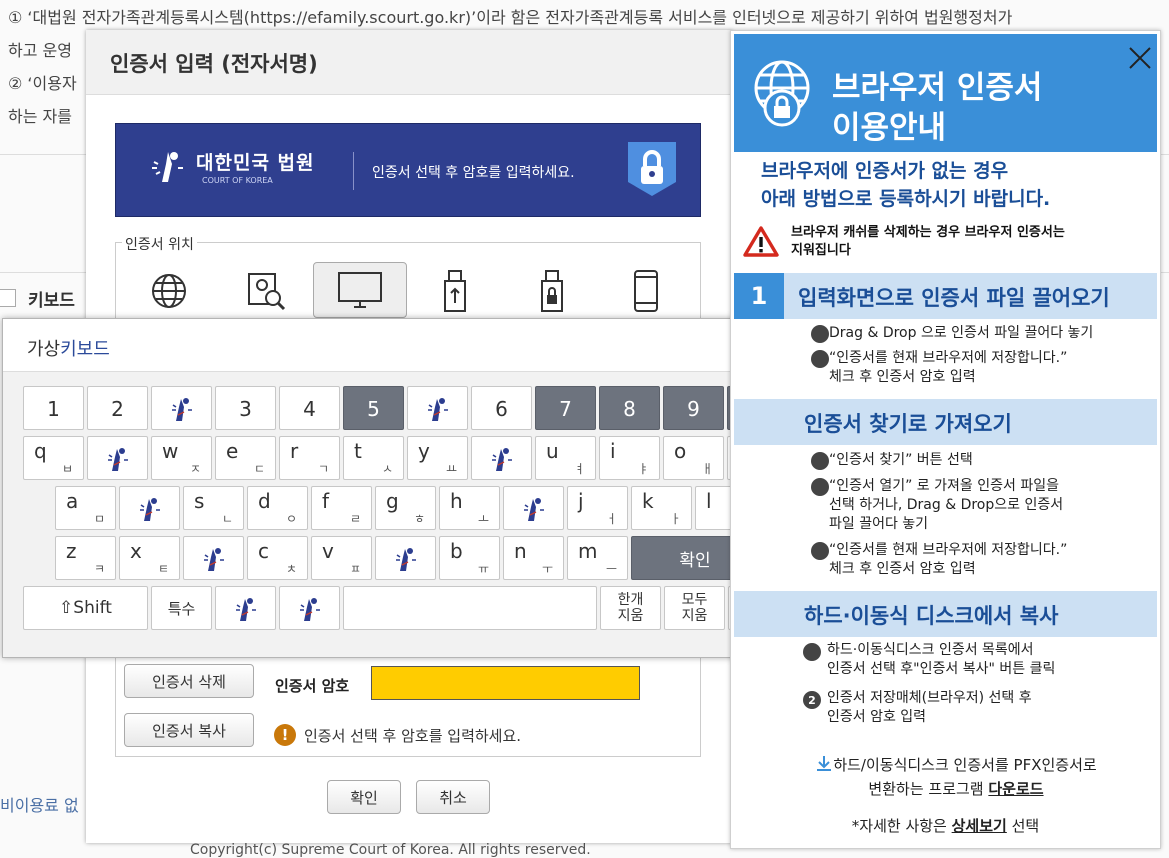  I want to click on usb-drive-icon, so click(455, 291).